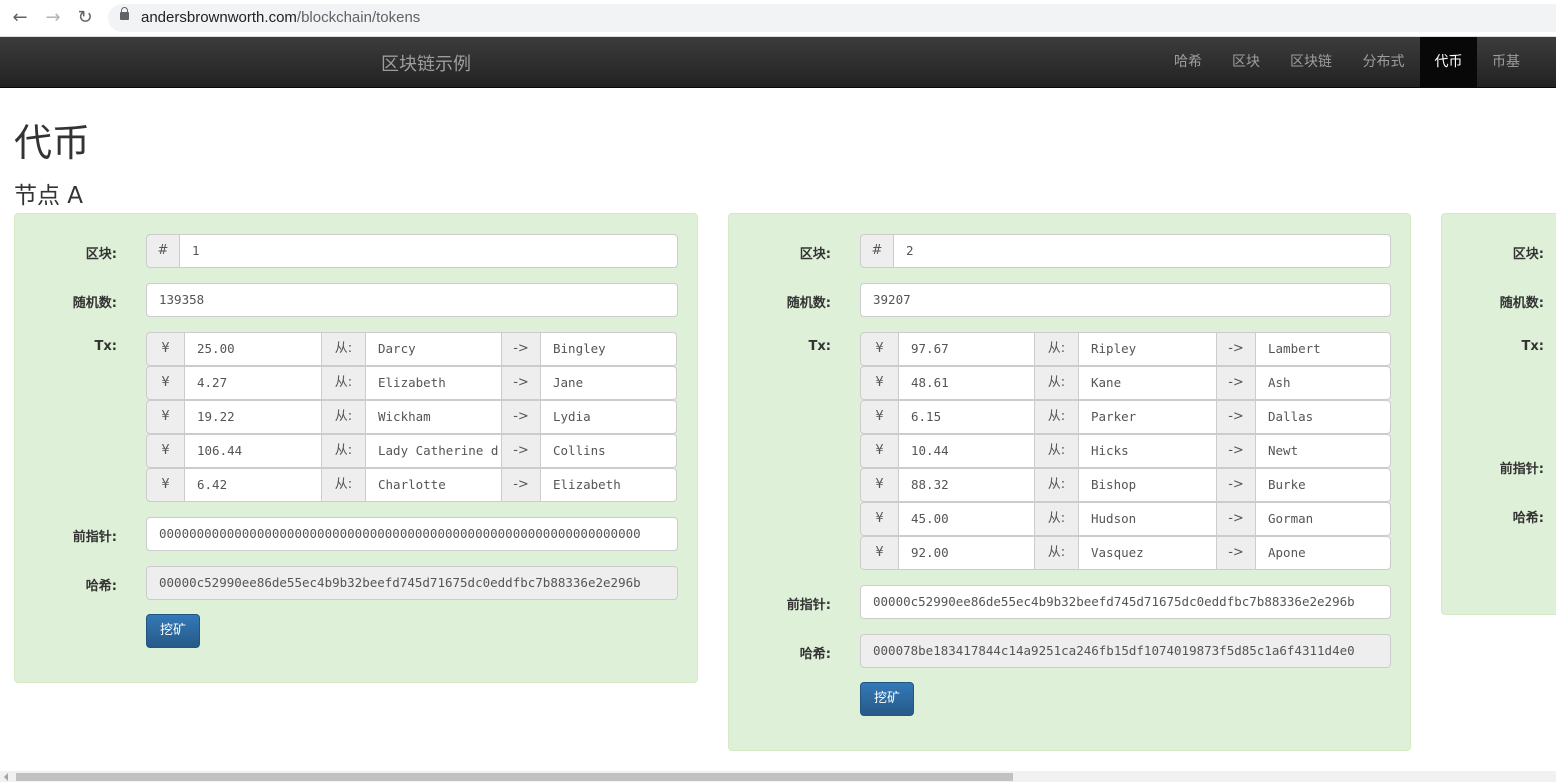 The width and height of the screenshot is (1556, 782). I want to click on scroll-left-icon, so click(6, 777).